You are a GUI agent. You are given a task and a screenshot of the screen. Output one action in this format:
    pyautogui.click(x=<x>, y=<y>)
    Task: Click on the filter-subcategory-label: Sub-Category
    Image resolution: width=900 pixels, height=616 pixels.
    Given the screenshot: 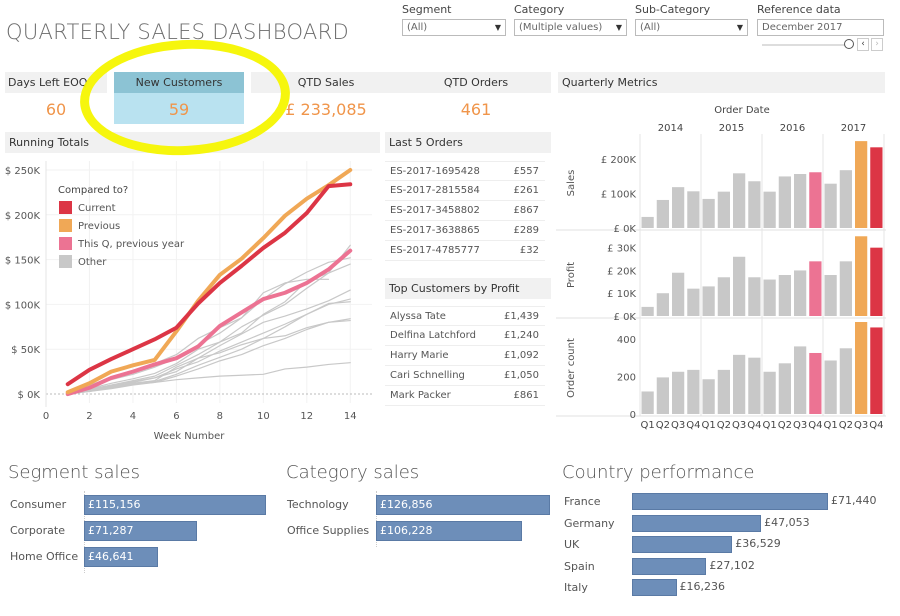 What is the action you would take?
    pyautogui.click(x=673, y=9)
    